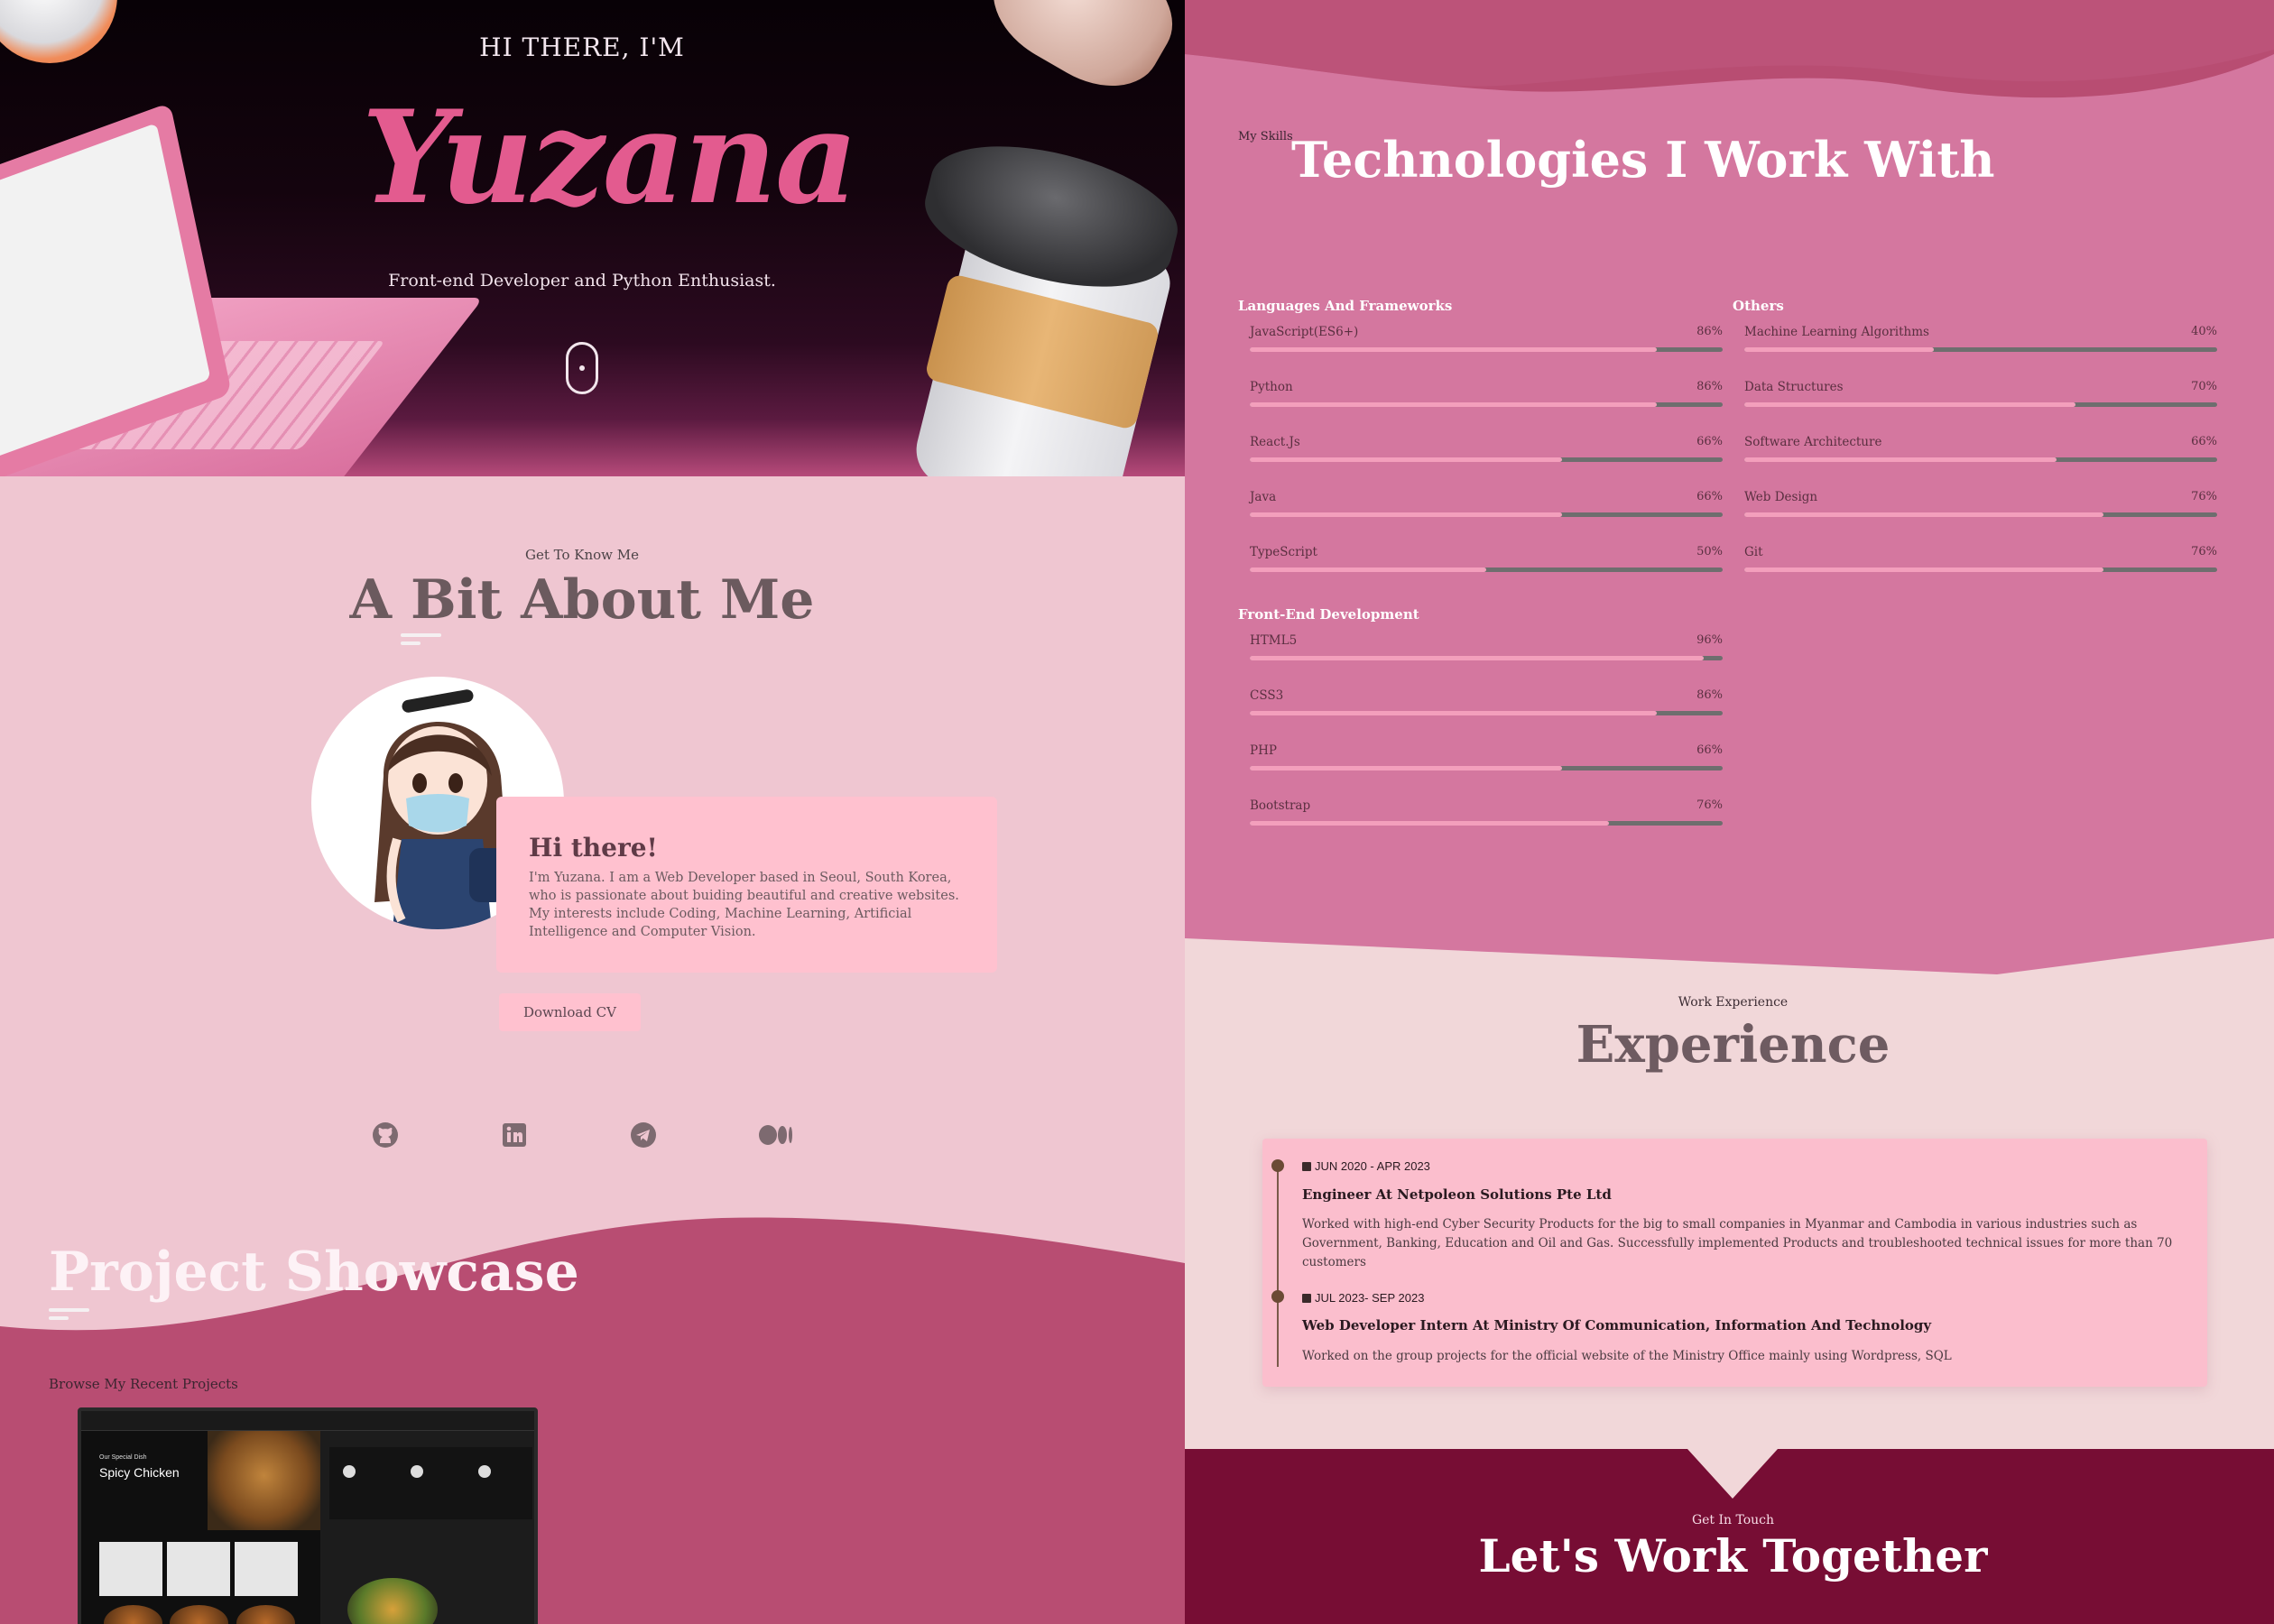 The image size is (2274, 1624). What do you see at coordinates (1304, 332) in the screenshot?
I see `skill-name: JavaScript(ES6+)` at bounding box center [1304, 332].